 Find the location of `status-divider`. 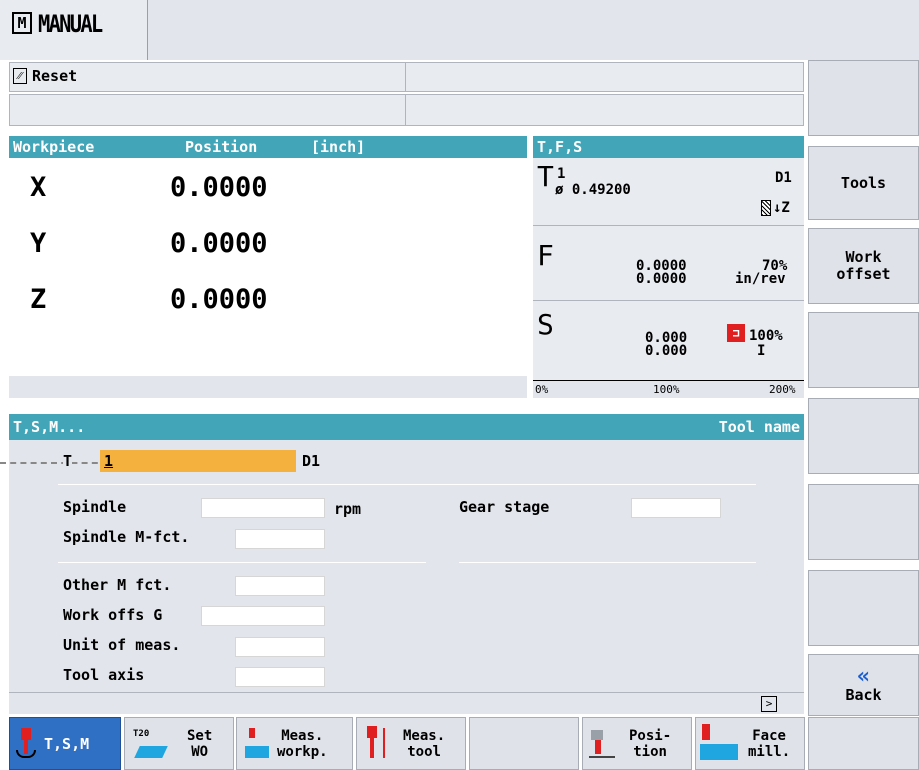

status-divider is located at coordinates (405, 77).